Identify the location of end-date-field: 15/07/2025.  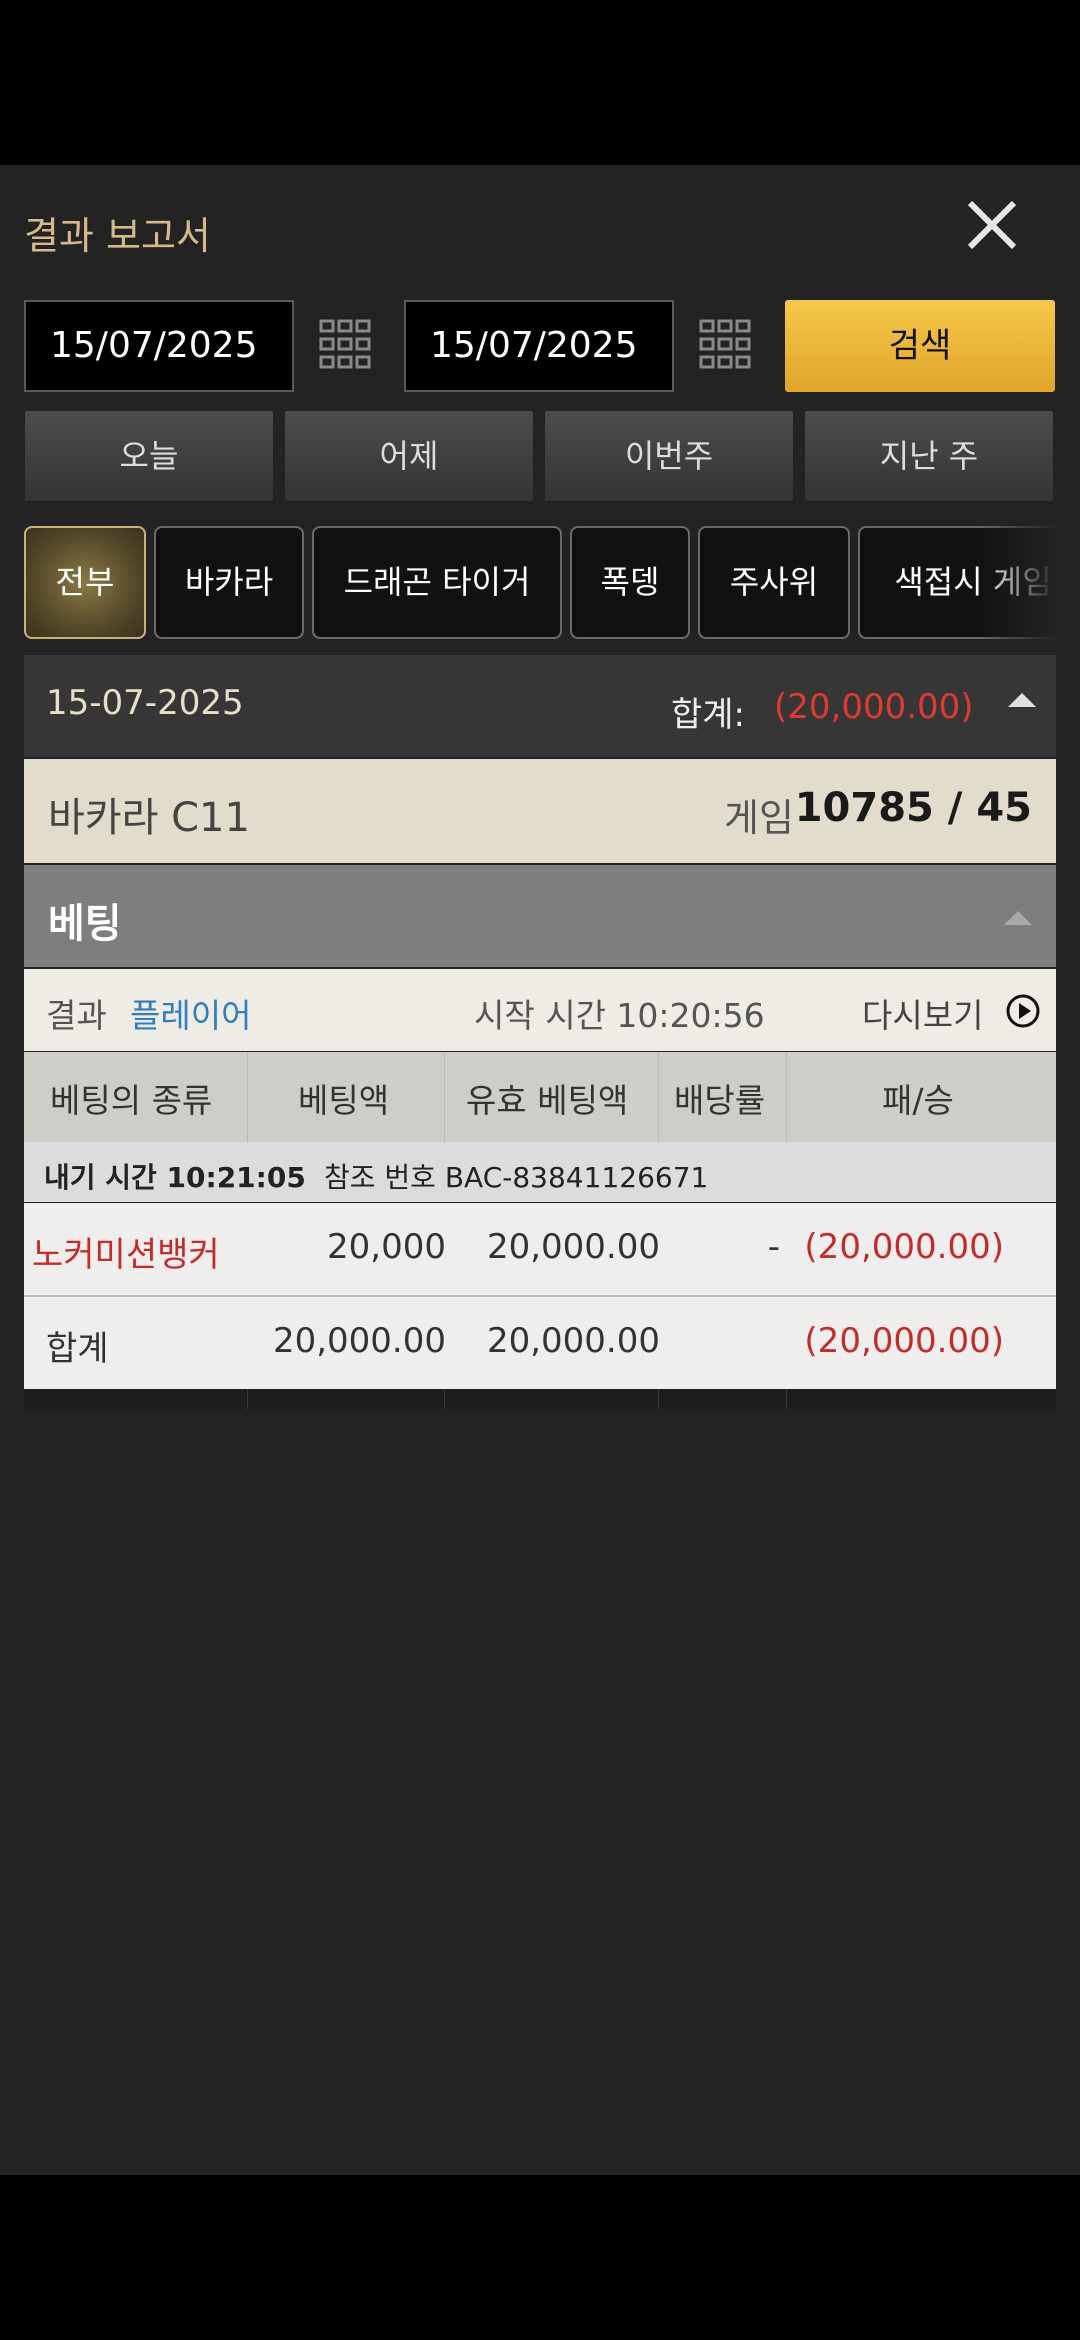
(539, 346).